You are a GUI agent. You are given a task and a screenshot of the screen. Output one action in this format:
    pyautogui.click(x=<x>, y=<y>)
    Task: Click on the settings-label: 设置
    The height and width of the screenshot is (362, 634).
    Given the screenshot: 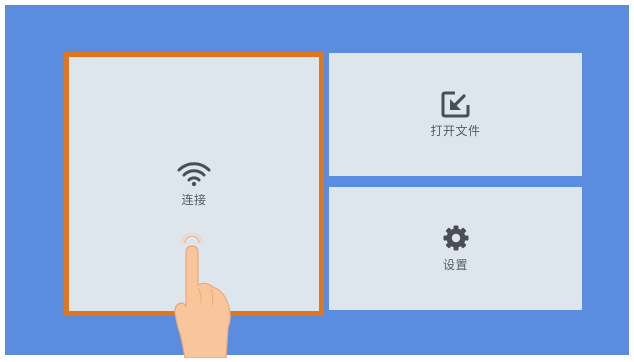 What is the action you would take?
    pyautogui.click(x=455, y=265)
    